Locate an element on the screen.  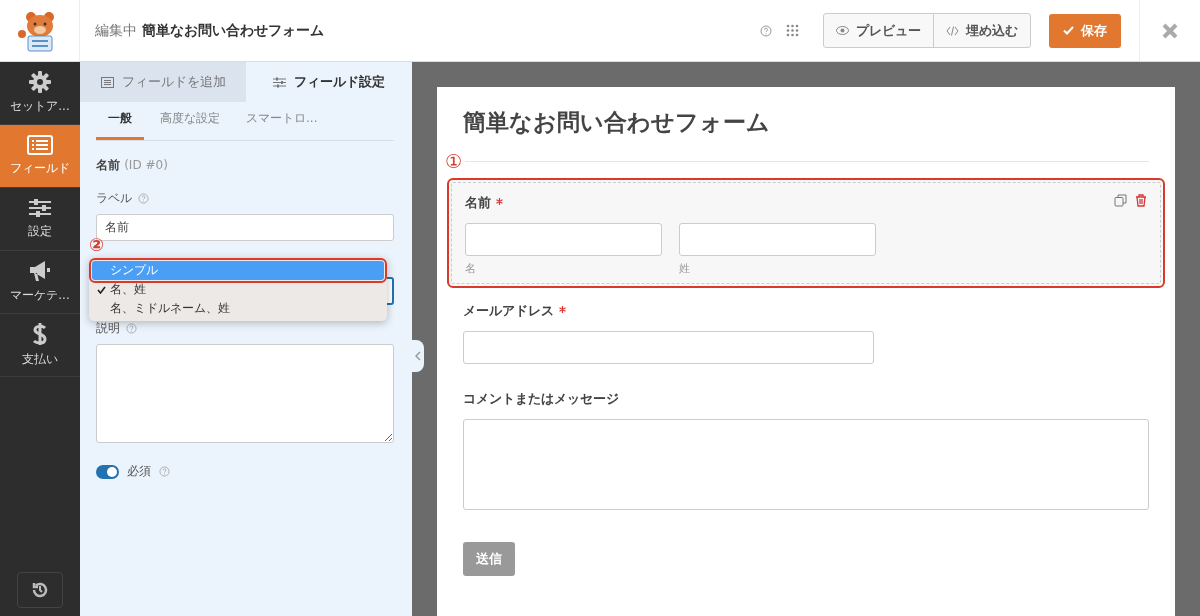
editing-label: 編集中 is located at coordinates (116, 29).